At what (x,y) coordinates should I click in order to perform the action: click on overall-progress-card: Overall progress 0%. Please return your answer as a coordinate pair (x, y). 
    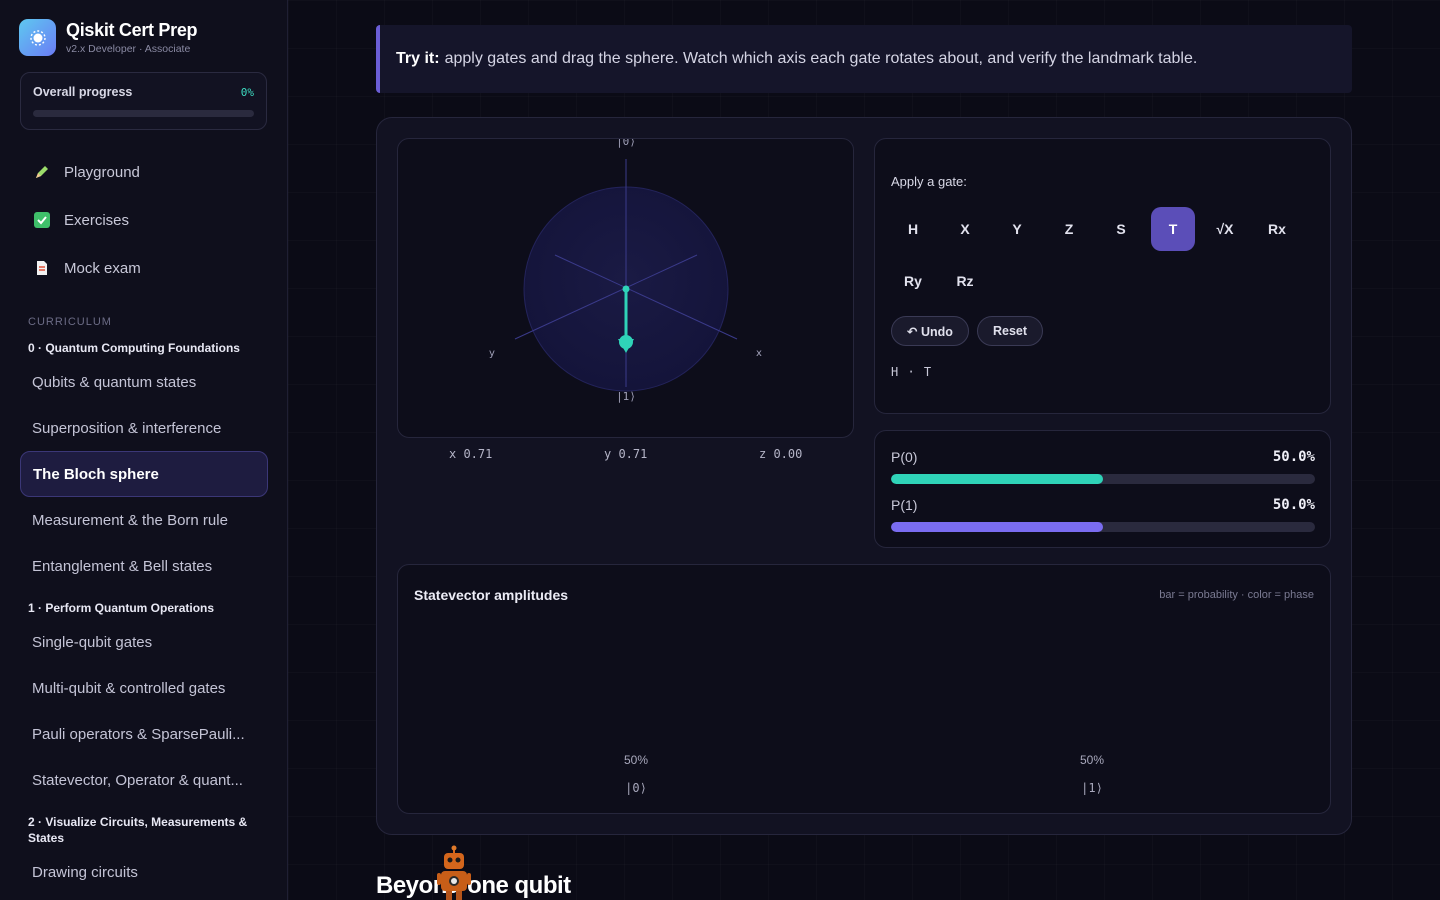
    Looking at the image, I should click on (143, 101).